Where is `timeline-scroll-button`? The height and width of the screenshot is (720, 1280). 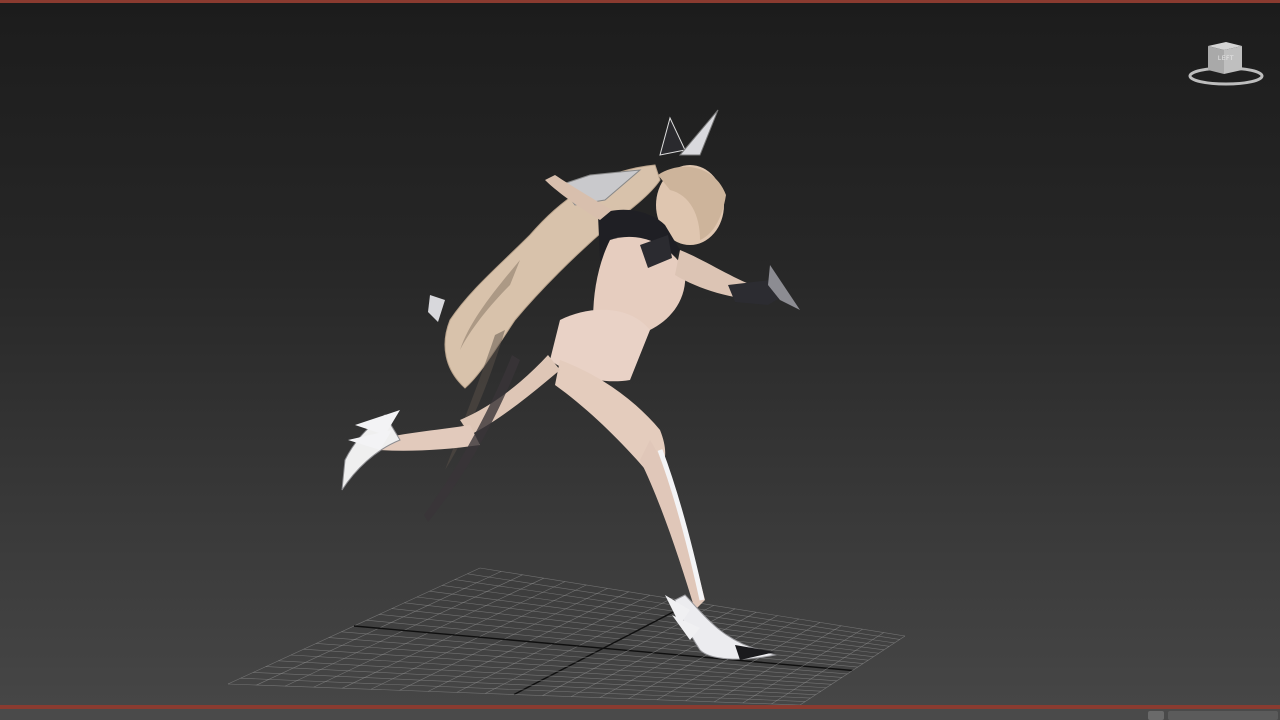 timeline-scroll-button is located at coordinates (1156, 715).